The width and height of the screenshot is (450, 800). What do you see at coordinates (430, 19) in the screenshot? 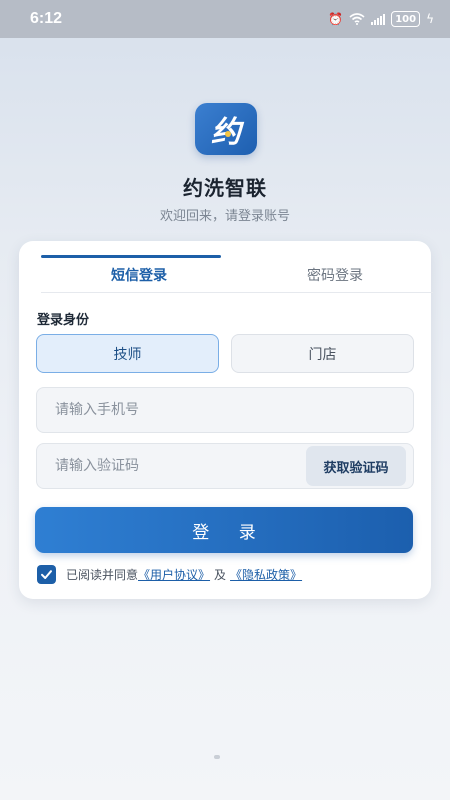
I see `charging-icon: ϟ` at bounding box center [430, 19].